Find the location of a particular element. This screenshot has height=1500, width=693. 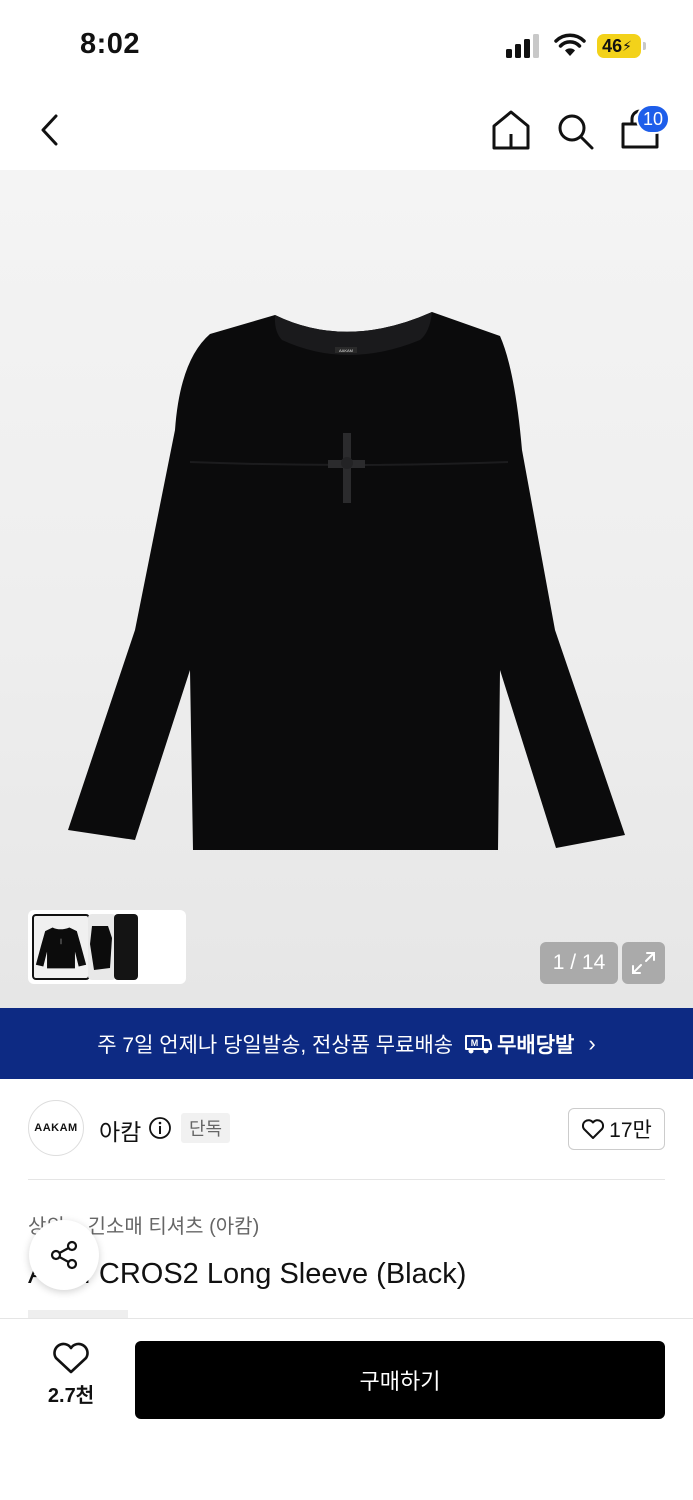

expand-icon is located at coordinates (643, 963).